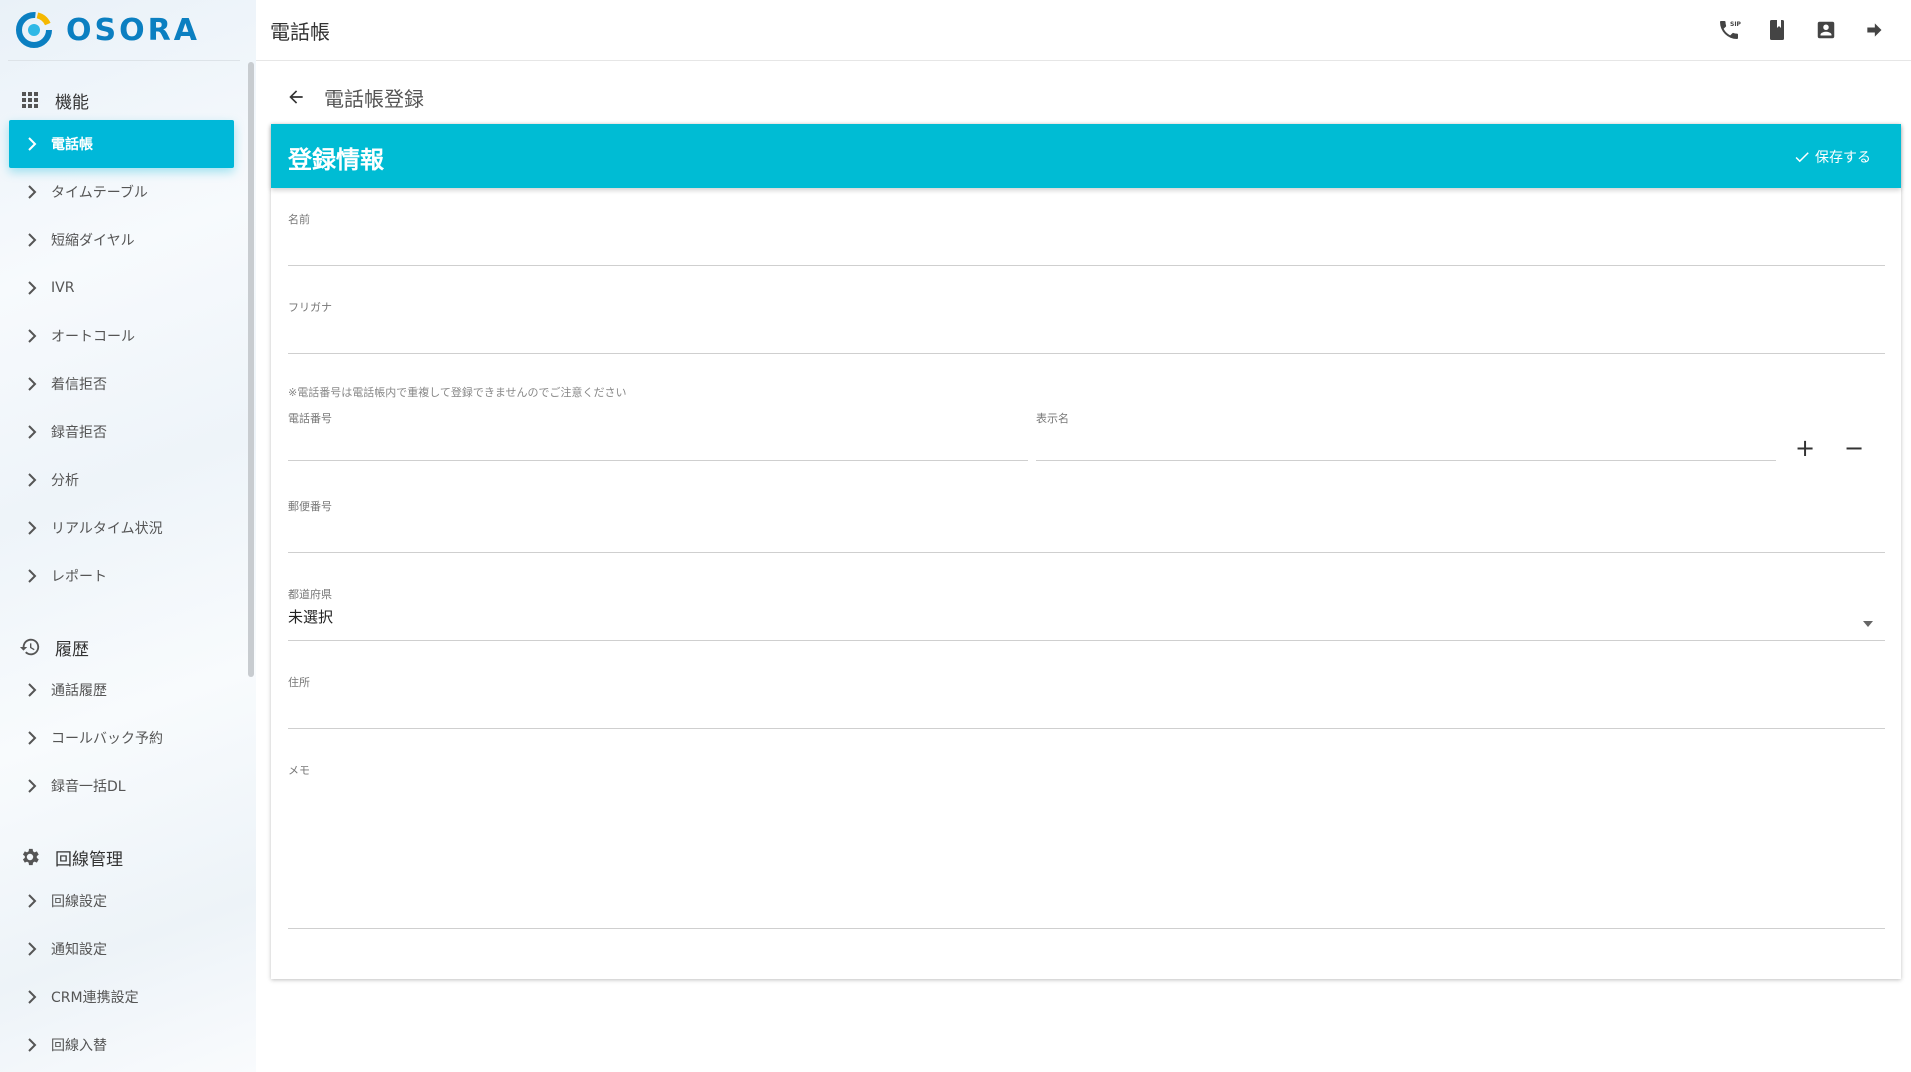 This screenshot has width=1911, height=1072. What do you see at coordinates (1086, 728) in the screenshot?
I see `address-underline` at bounding box center [1086, 728].